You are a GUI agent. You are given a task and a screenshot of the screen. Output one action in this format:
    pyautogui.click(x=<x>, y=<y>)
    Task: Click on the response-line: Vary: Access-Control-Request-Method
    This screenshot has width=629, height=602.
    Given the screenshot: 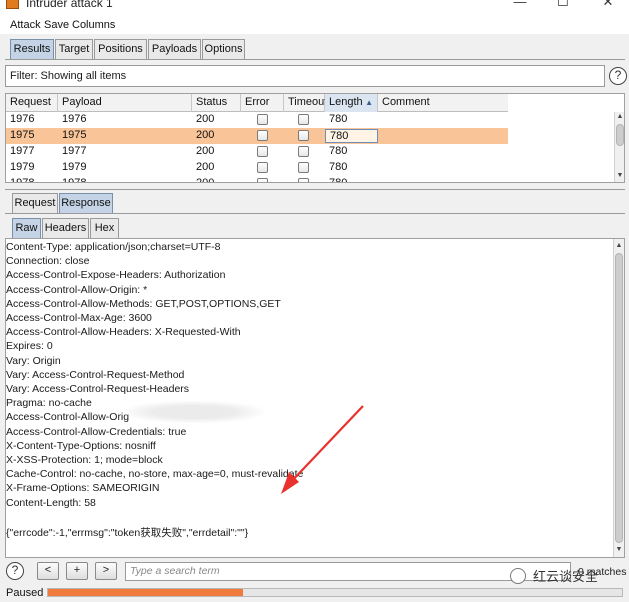 What is the action you would take?
    pyautogui.click(x=95, y=374)
    